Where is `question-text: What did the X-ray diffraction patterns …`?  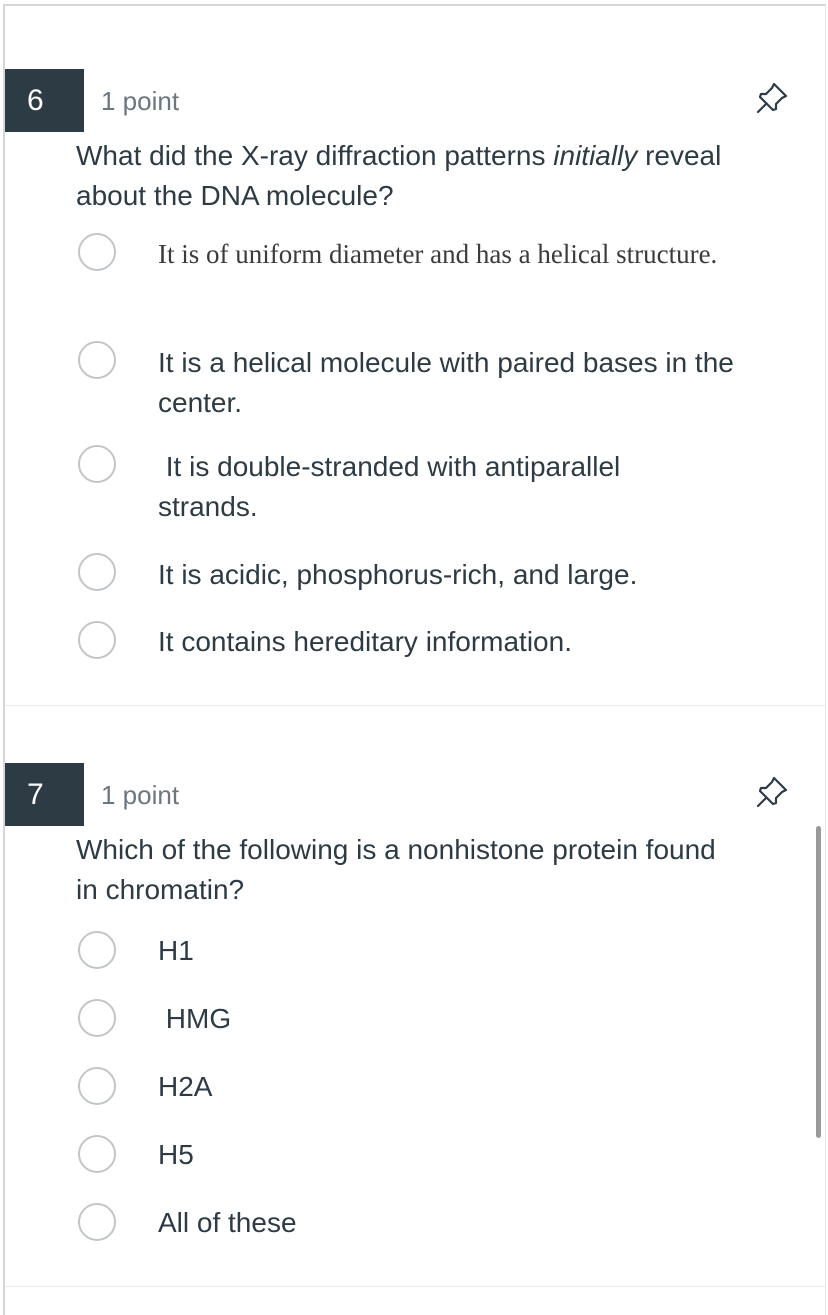 question-text: What did the X-ray diffraction patterns … is located at coordinates (426, 176).